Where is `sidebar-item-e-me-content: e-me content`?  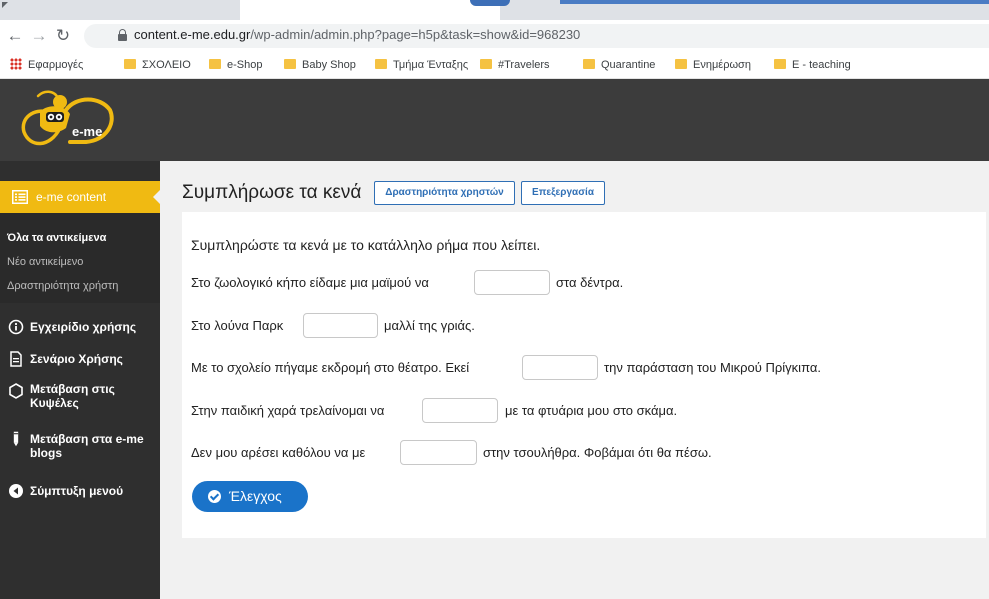
sidebar-item-e-me-content: e-me content is located at coordinates (80, 197).